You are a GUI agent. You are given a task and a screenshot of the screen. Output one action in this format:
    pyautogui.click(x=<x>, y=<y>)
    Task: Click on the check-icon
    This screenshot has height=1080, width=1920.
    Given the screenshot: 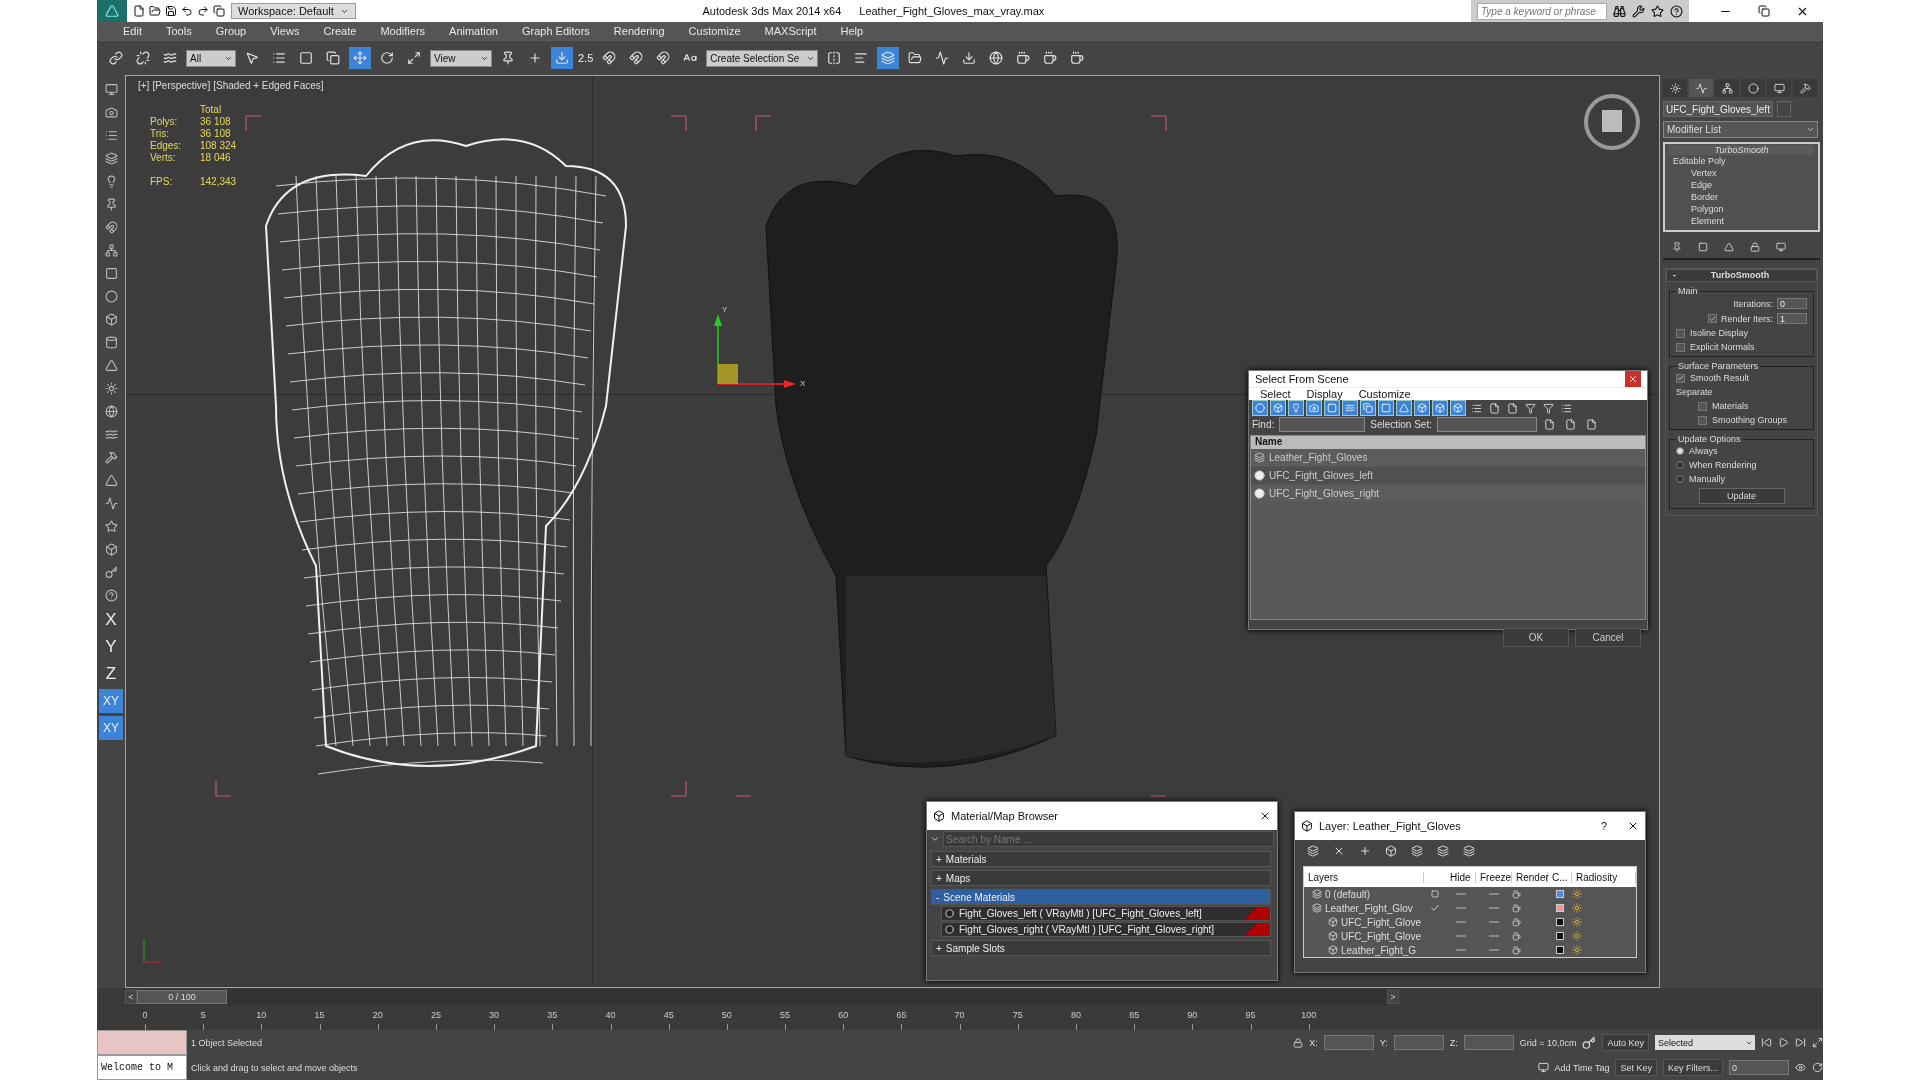 What is the action you would take?
    pyautogui.click(x=1435, y=908)
    